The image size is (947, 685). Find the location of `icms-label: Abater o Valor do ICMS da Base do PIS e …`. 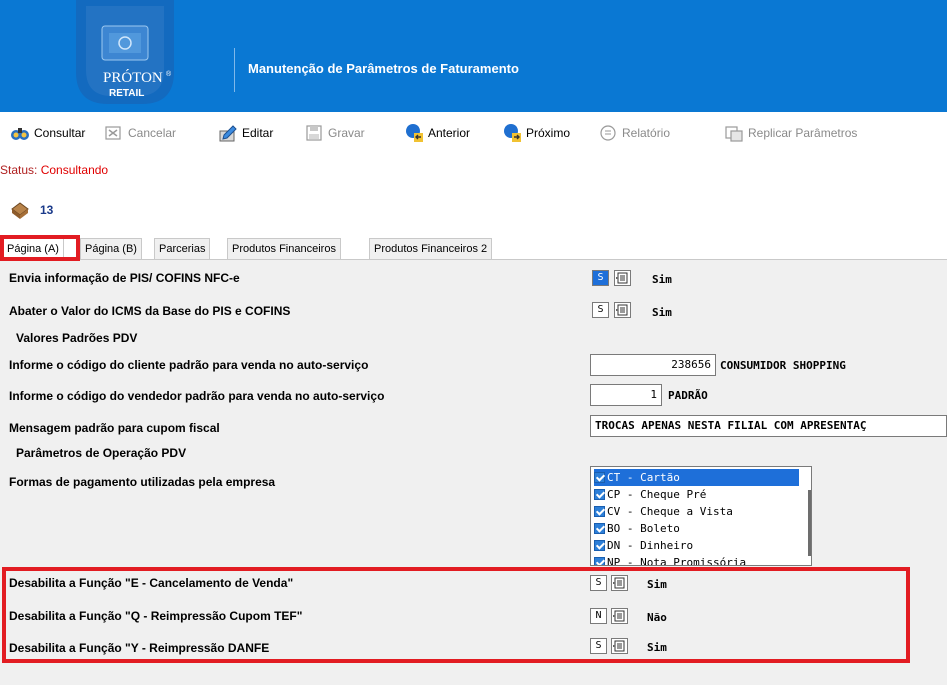

icms-label: Abater o Valor do ICMS da Base do PIS e … is located at coordinates (150, 311).